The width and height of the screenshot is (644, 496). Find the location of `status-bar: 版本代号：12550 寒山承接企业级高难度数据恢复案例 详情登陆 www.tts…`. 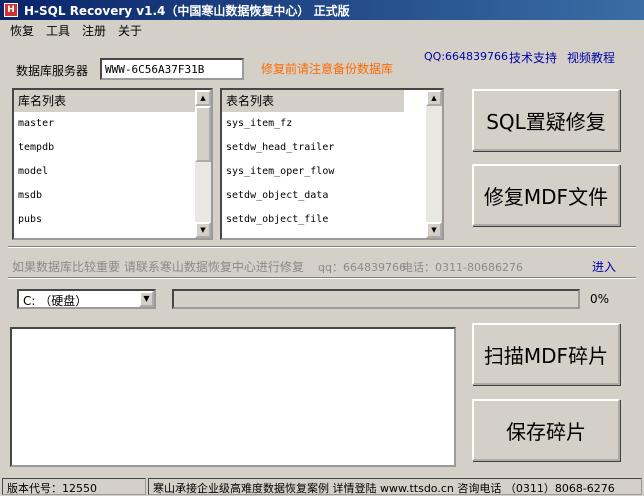

status-bar: 版本代号：12550 寒山承接企业级高难度数据恢复案例 详情登陆 www.tts… is located at coordinates (322, 486).